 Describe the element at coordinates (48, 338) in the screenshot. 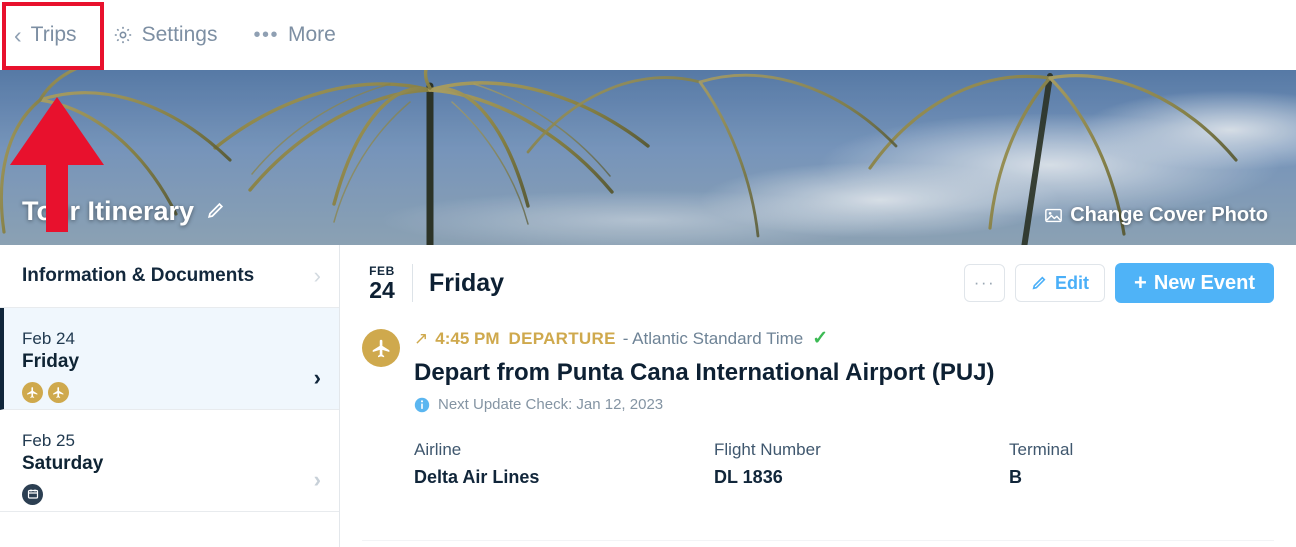

I see `sidebar-day-date: Feb 24` at that location.